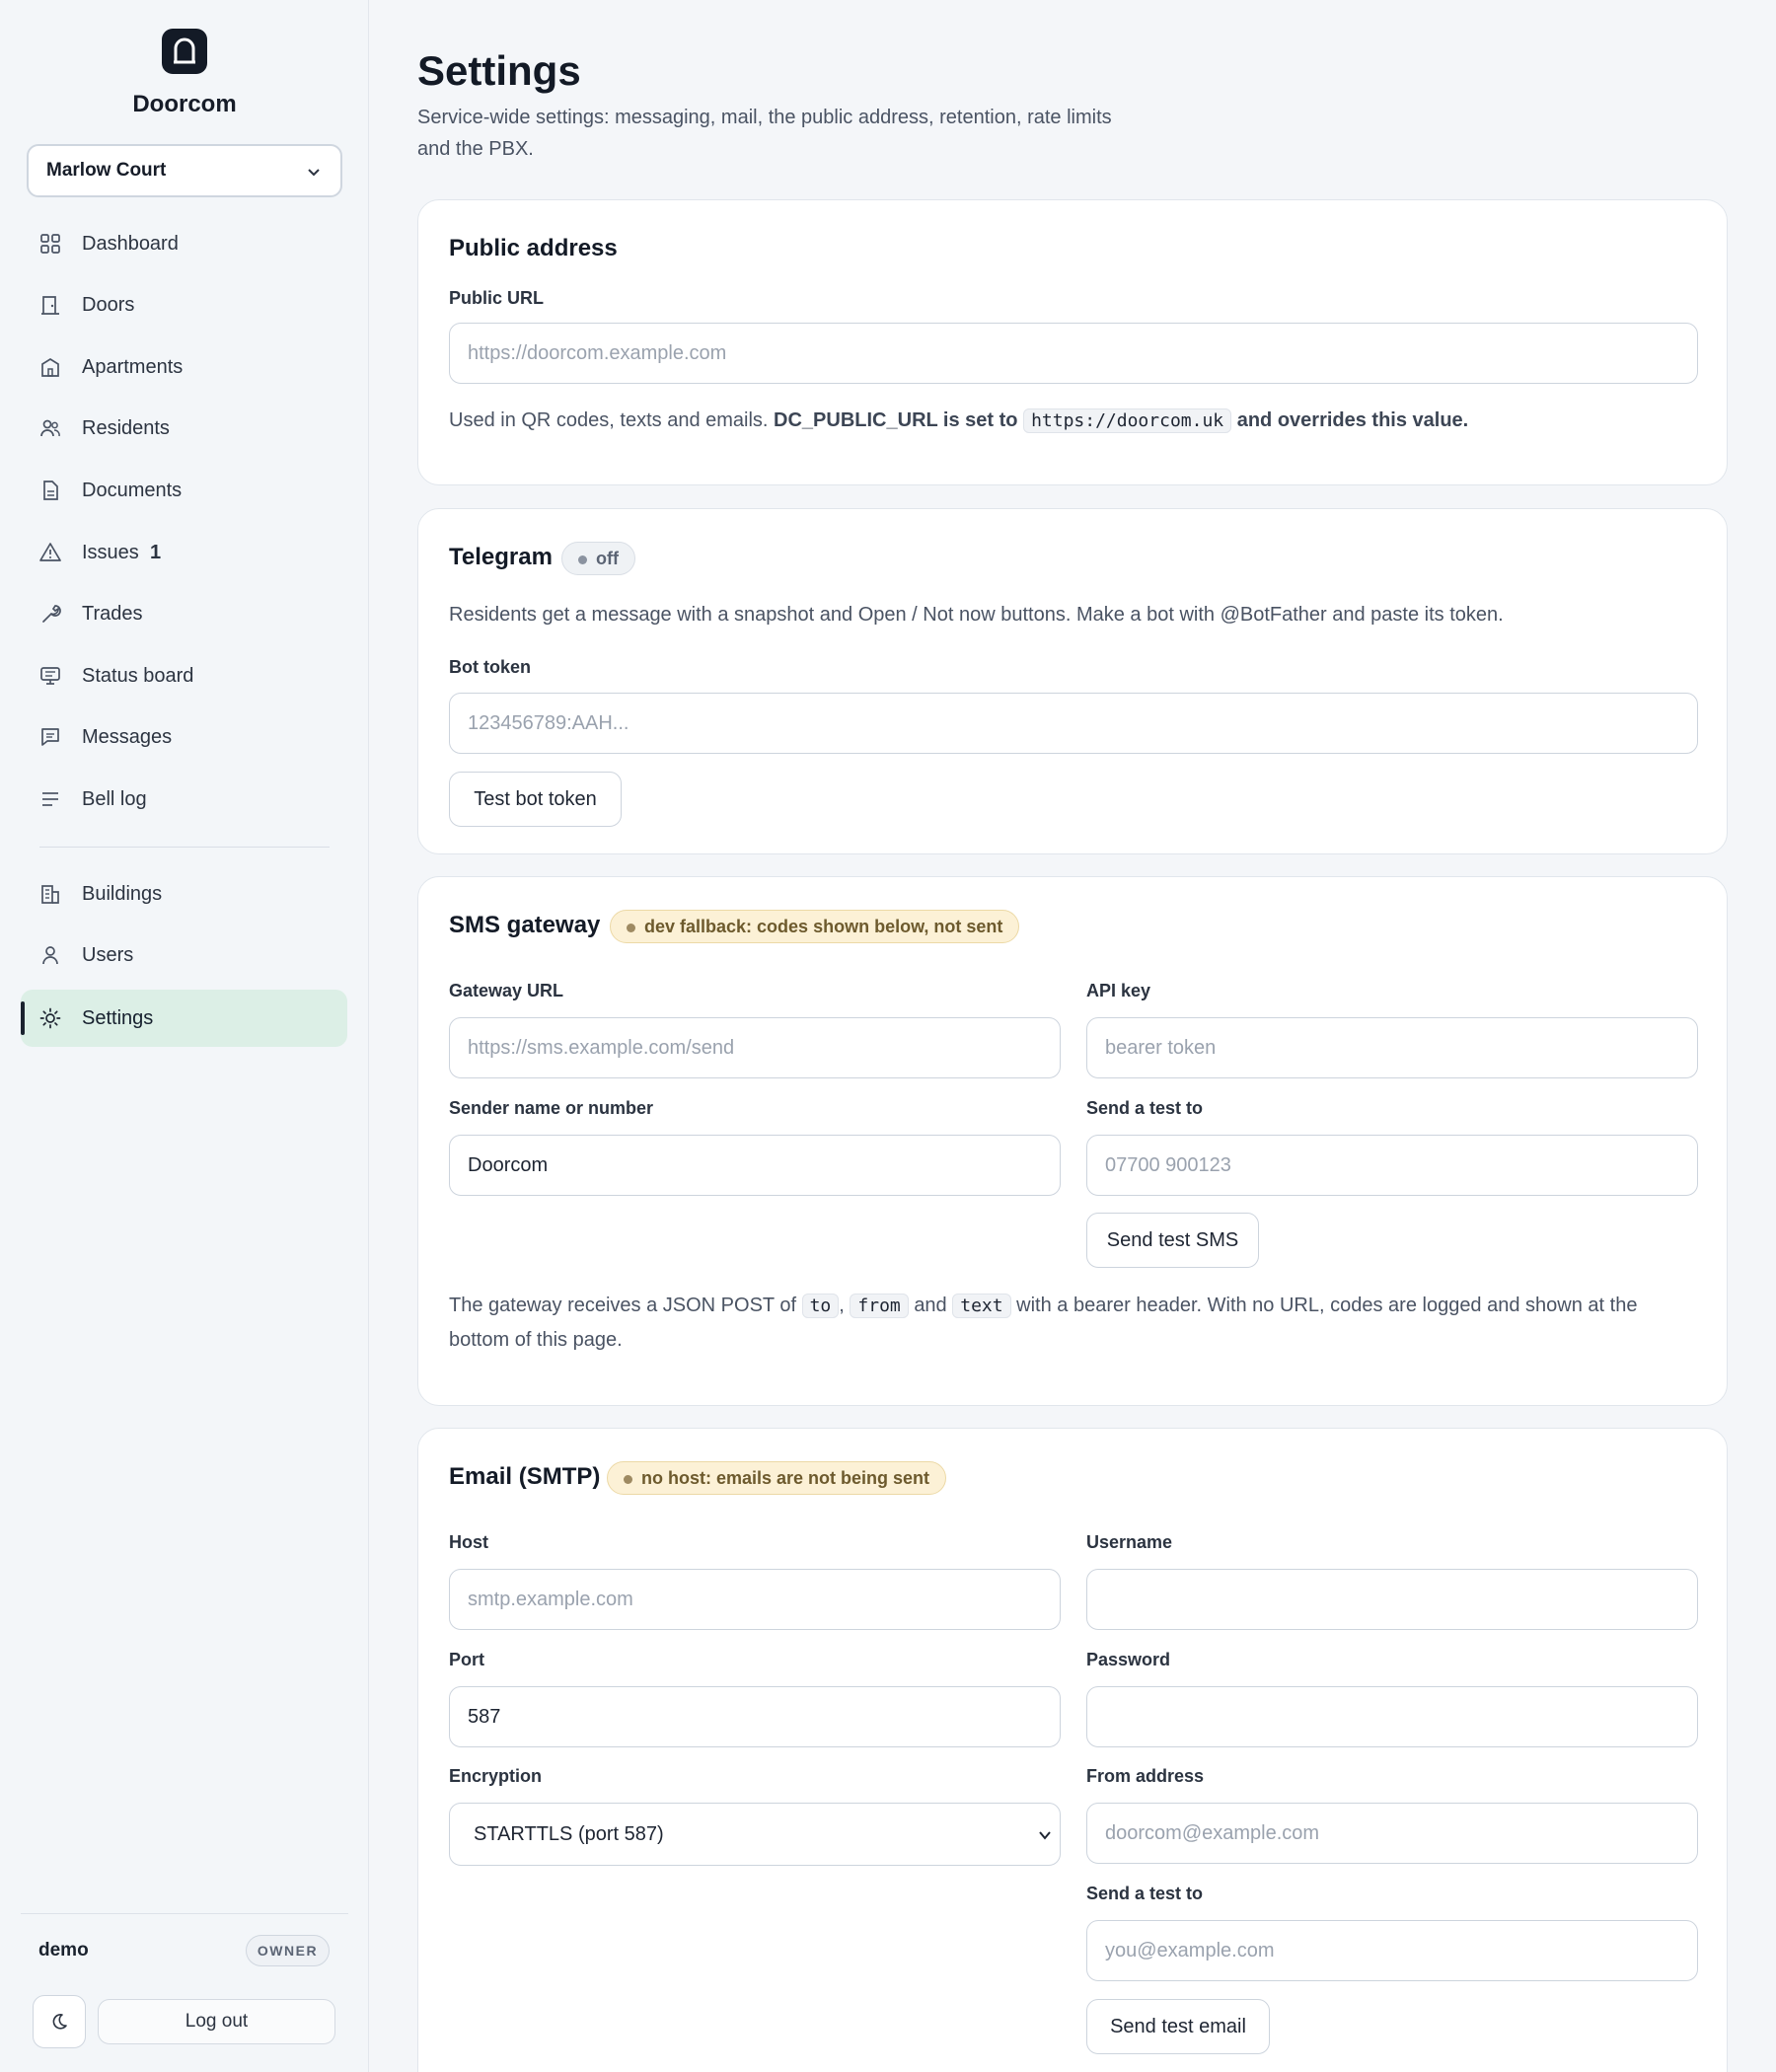 The height and width of the screenshot is (2072, 1776). What do you see at coordinates (50, 1018) in the screenshot?
I see `sun-gear-icon` at bounding box center [50, 1018].